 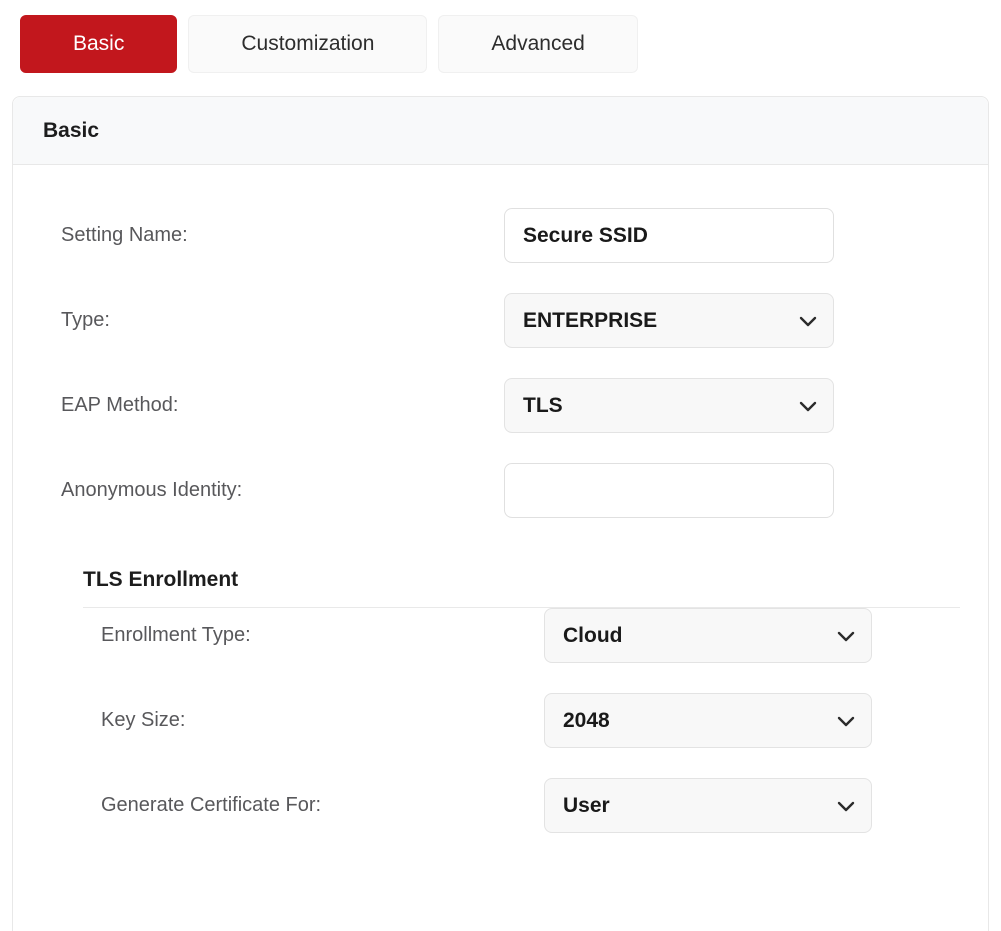 What do you see at coordinates (500, 131) in the screenshot?
I see `panel-header: Basic` at bounding box center [500, 131].